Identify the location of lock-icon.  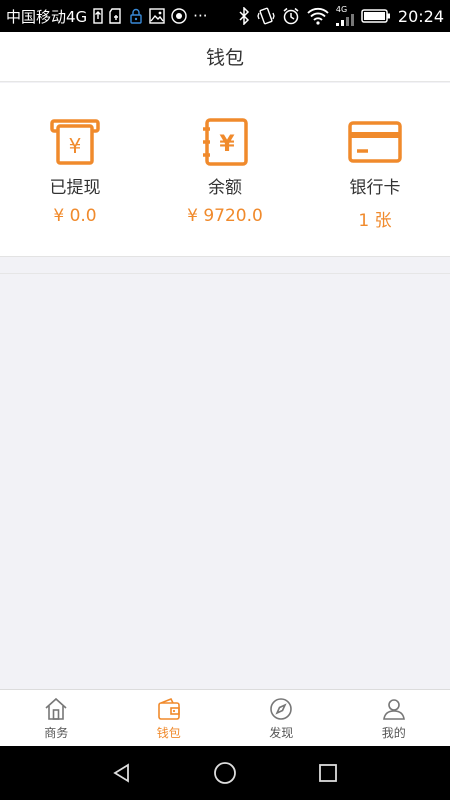
(136, 16).